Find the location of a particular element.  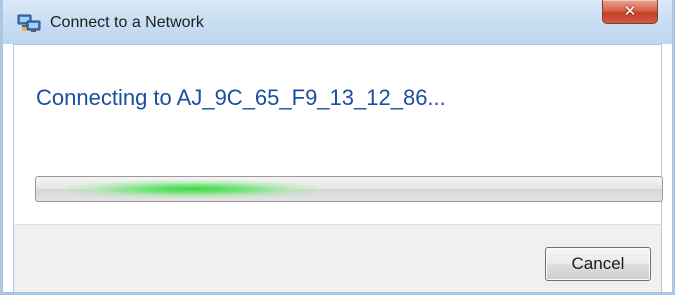

close-icon: ✕ is located at coordinates (630, 11).